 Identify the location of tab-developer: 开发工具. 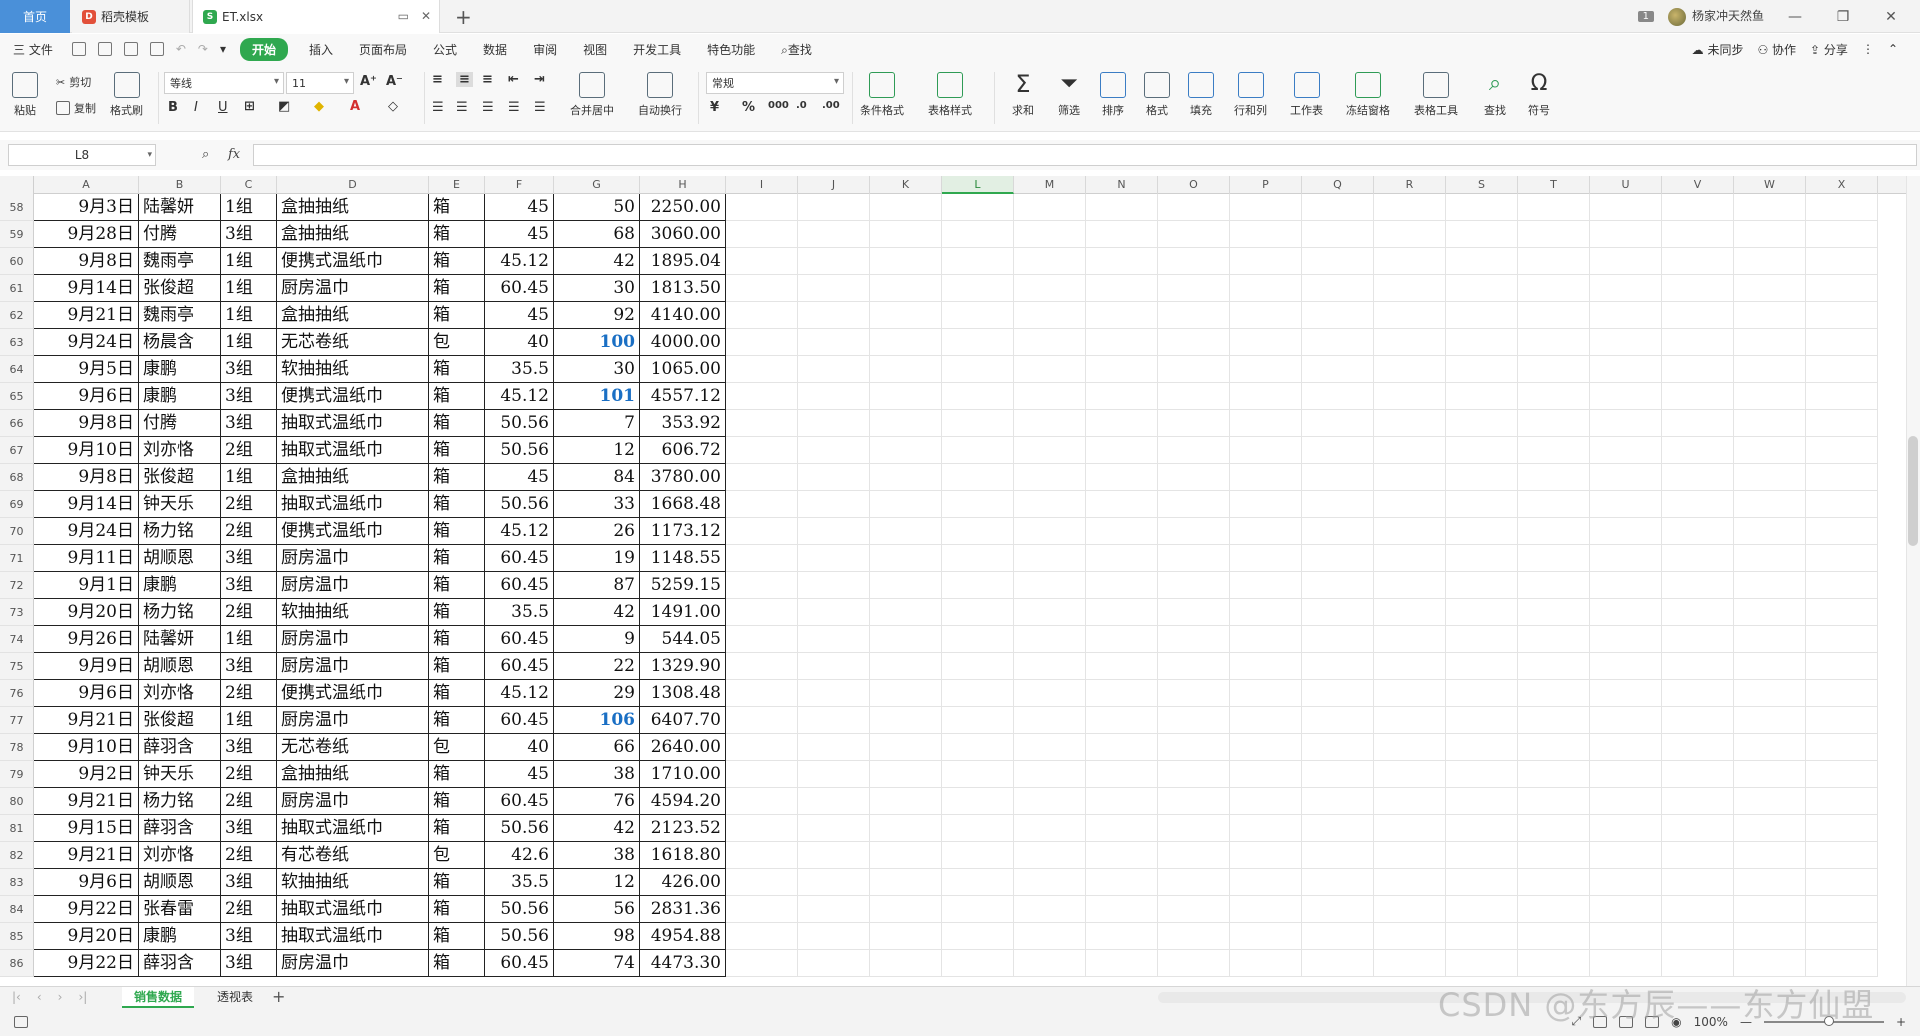
(657, 49).